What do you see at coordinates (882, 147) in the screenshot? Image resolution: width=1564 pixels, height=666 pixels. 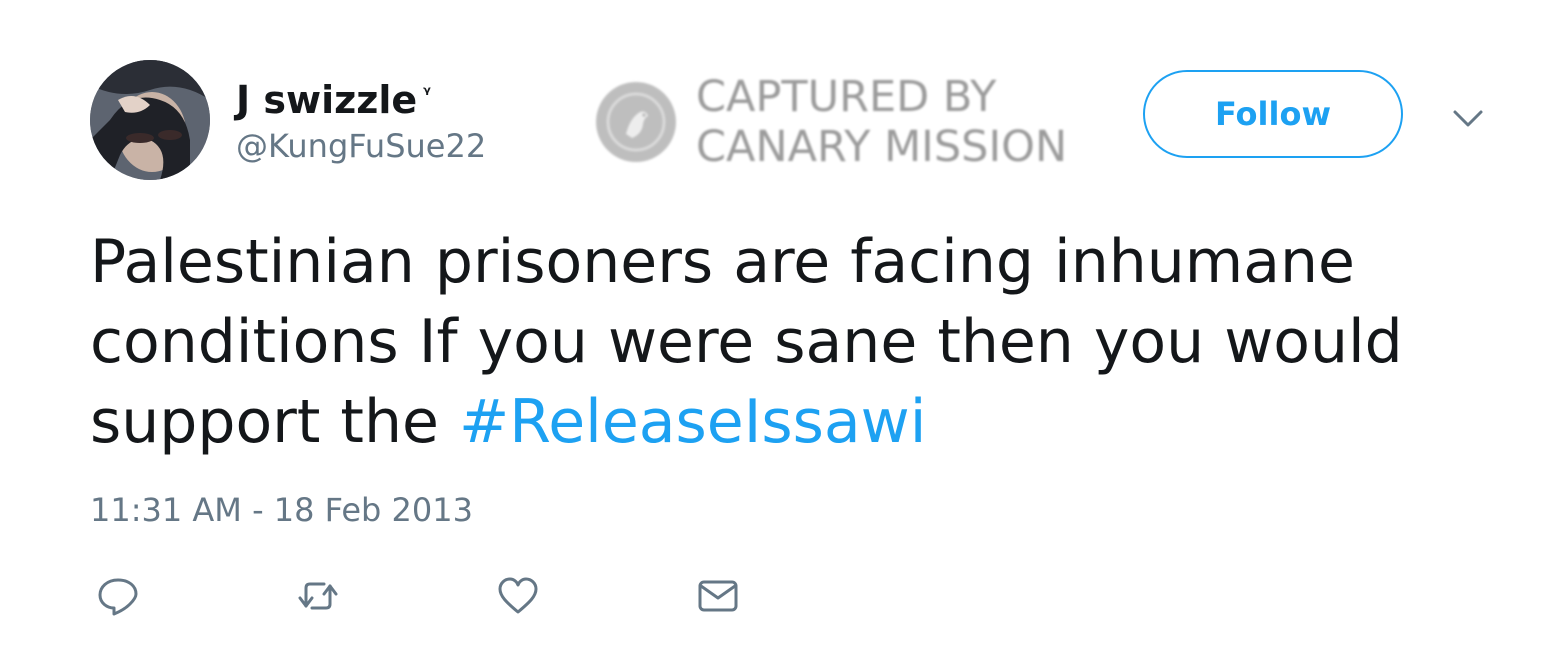 I see `watermark-line-2: CANARY MISSION` at bounding box center [882, 147].